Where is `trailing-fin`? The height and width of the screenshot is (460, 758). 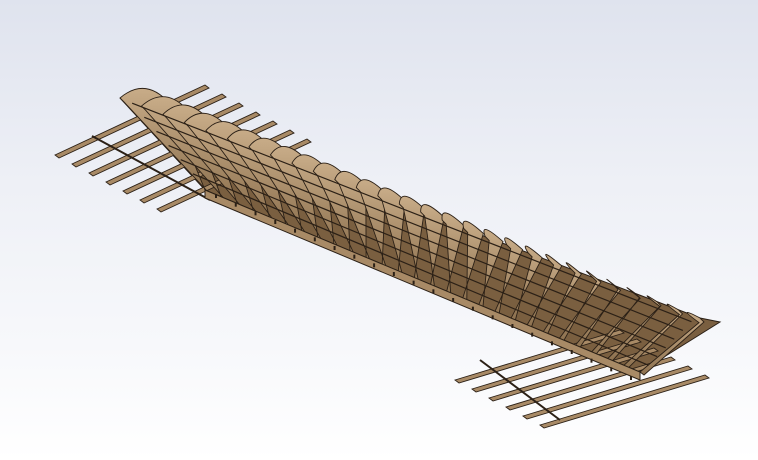
trailing-fin is located at coordinates (624, 401).